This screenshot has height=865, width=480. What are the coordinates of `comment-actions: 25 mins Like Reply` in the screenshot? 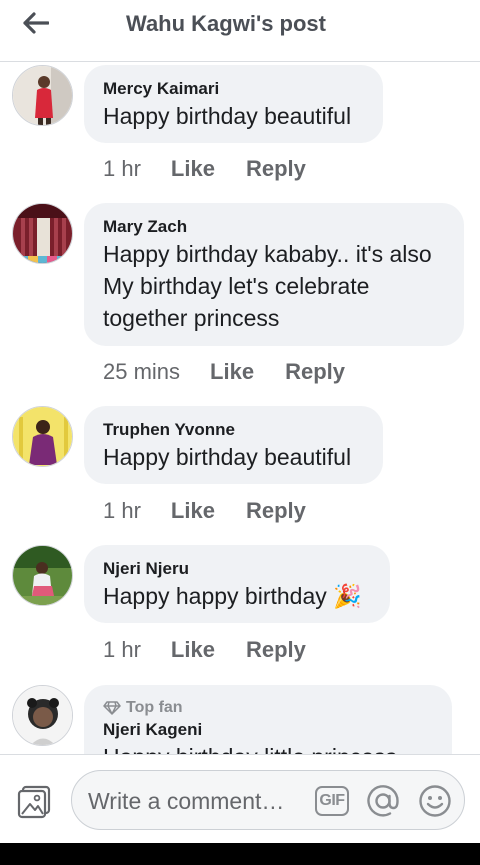 It's located at (224, 372).